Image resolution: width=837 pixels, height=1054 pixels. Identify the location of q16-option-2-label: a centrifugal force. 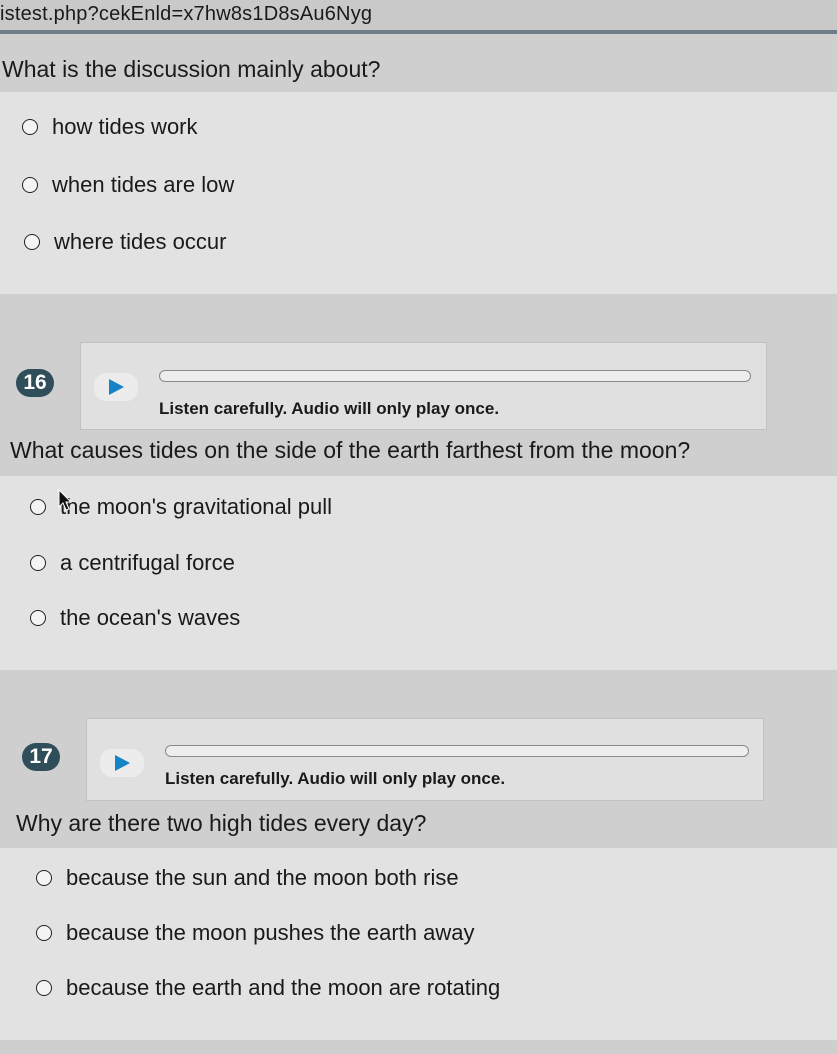
(147, 562).